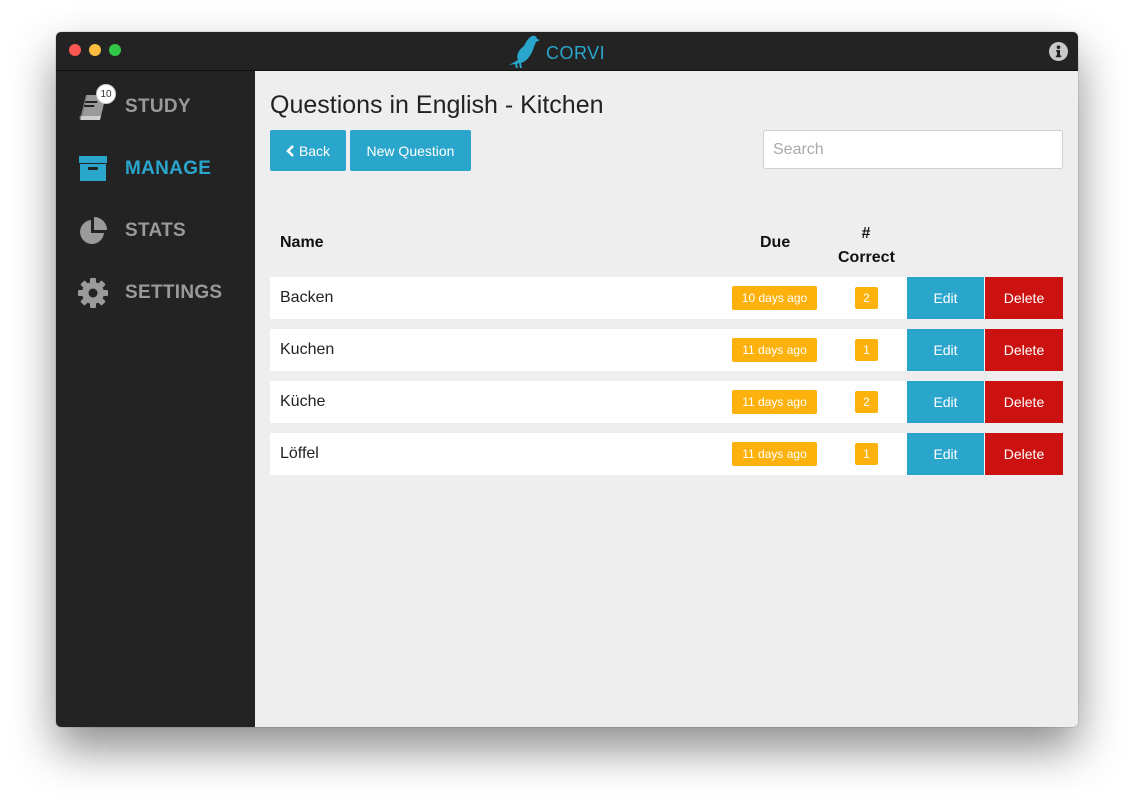 The height and width of the screenshot is (807, 1134). What do you see at coordinates (93, 293) in the screenshot?
I see `gear-icon` at bounding box center [93, 293].